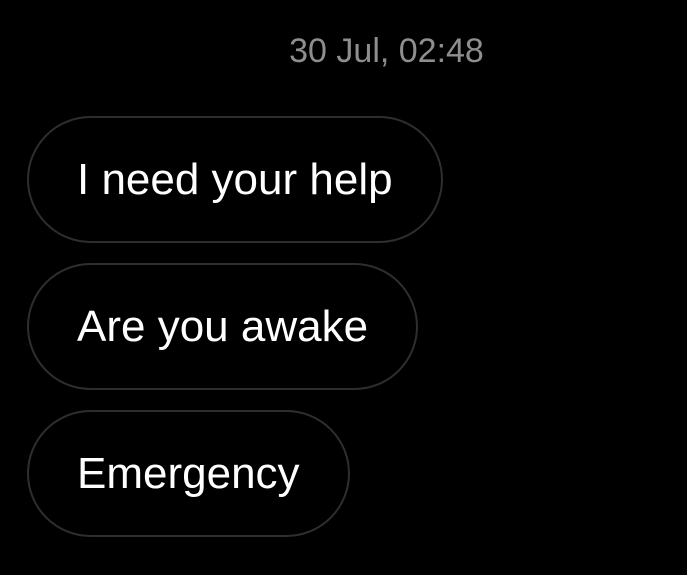  What do you see at coordinates (386, 51) in the screenshot?
I see `message-timestamp: 30 Jul, 02:48` at bounding box center [386, 51].